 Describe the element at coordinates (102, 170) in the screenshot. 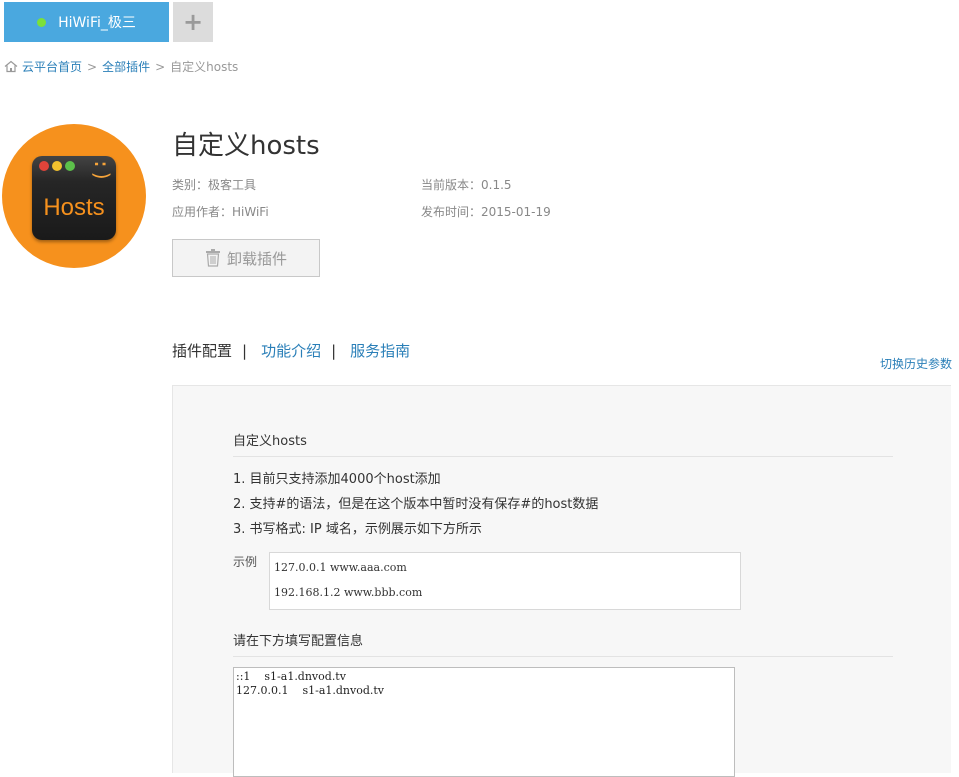

I see `smiley-icon: :)` at that location.